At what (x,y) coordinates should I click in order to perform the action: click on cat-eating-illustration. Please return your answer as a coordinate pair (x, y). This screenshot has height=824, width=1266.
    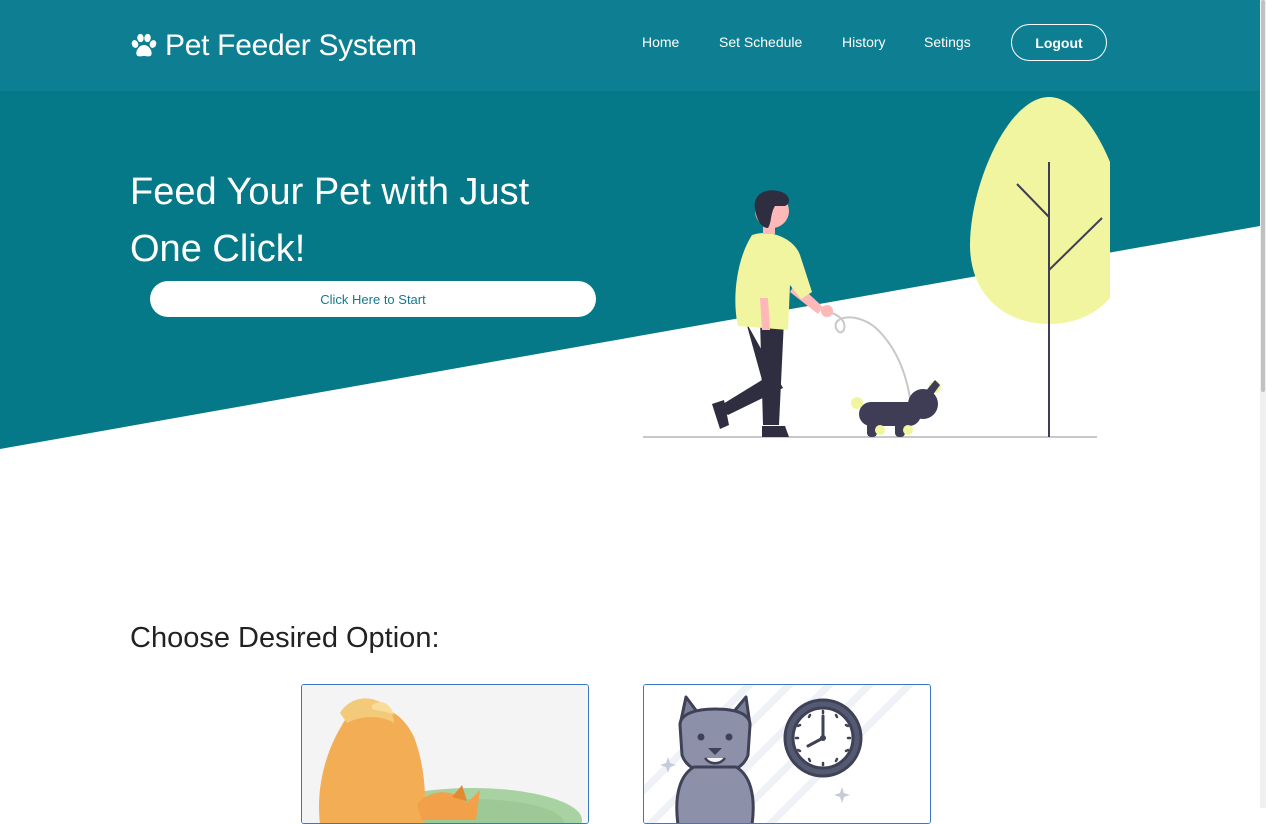
    Looking at the image, I should click on (445, 754).